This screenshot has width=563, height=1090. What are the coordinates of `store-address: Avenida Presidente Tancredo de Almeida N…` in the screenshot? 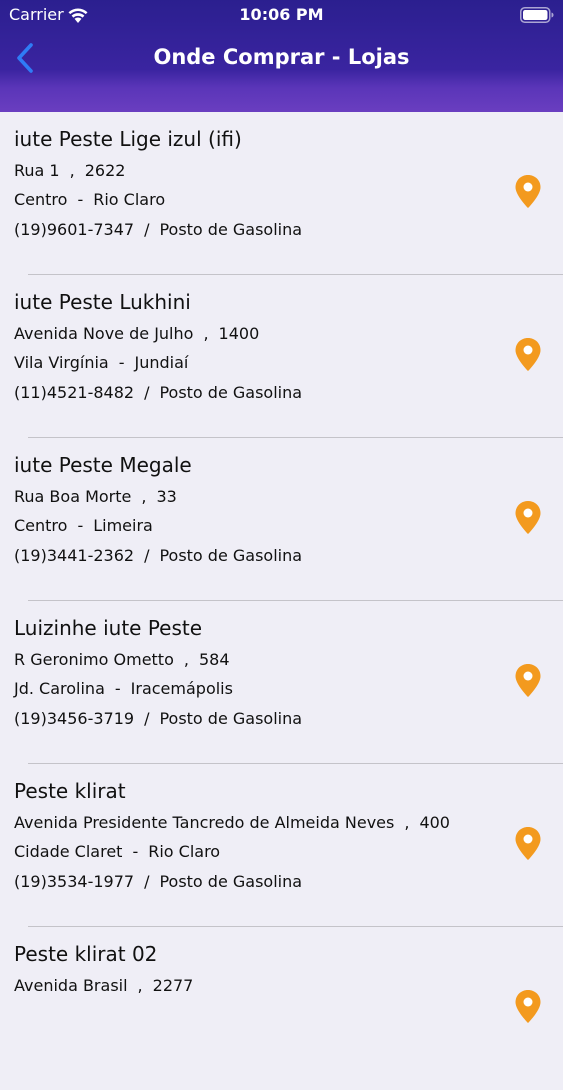 It's located at (232, 822).